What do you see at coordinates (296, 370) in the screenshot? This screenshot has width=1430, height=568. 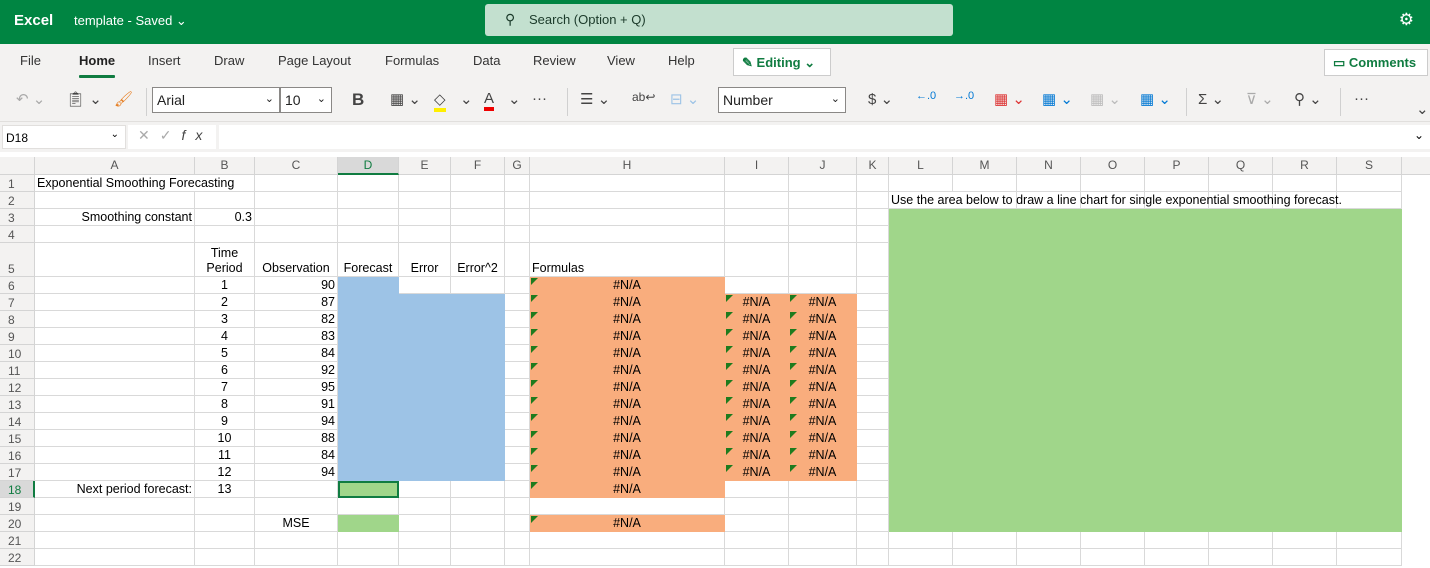 I see `cell-c11: 92` at bounding box center [296, 370].